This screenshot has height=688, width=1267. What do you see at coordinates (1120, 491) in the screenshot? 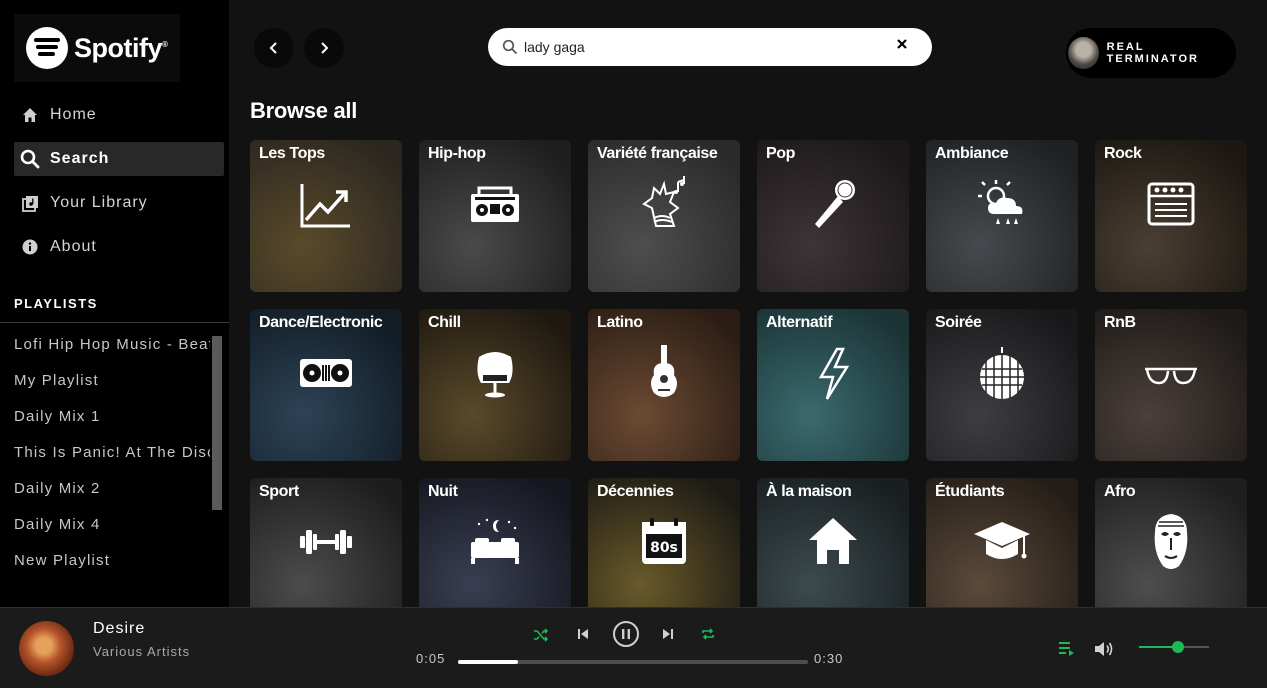
I see `category-title: Afro` at bounding box center [1120, 491].